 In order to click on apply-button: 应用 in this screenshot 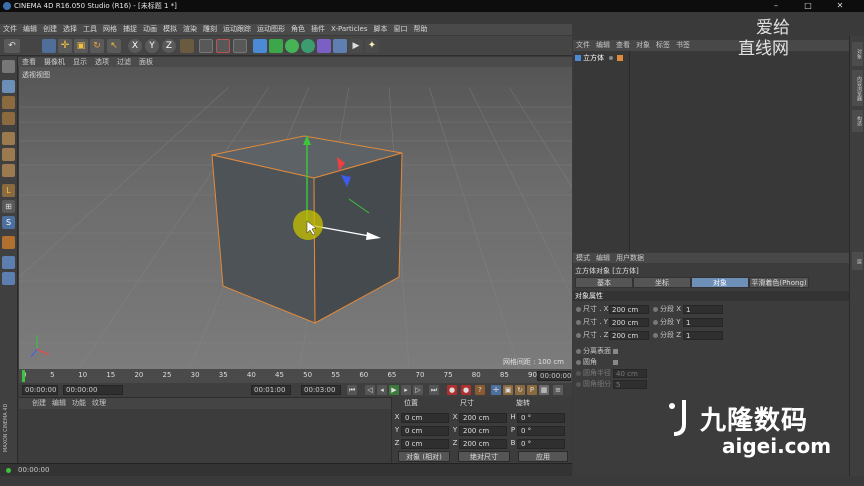, I will do `click(543, 456)`.